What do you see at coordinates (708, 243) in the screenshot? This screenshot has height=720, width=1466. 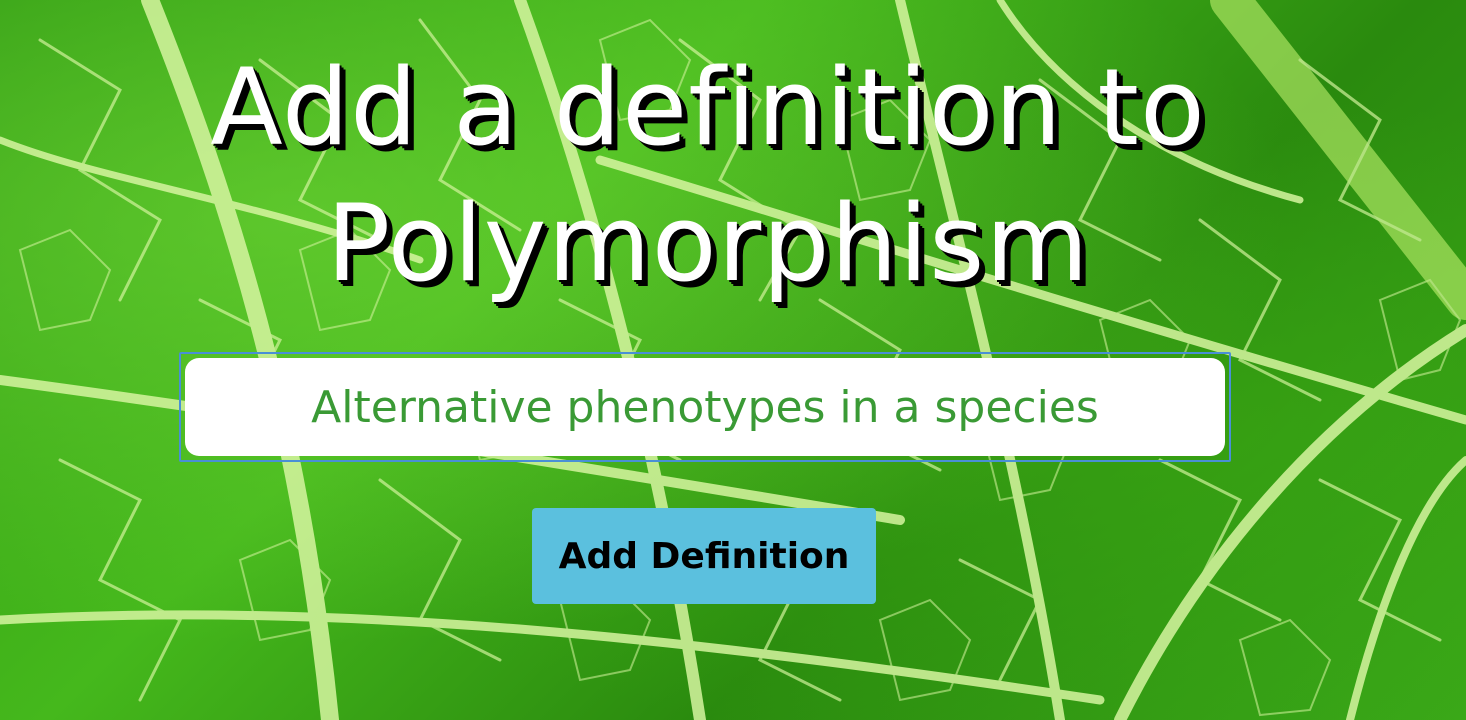 I see `page-title-line2: Polymorphism` at bounding box center [708, 243].